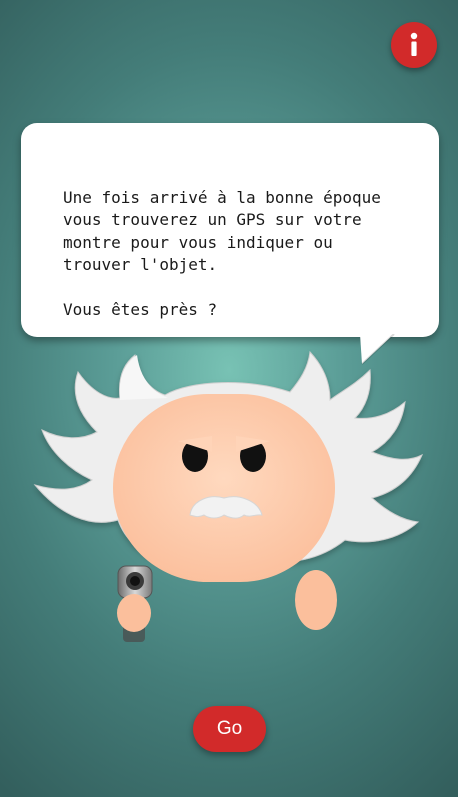 The image size is (458, 797). I want to click on speech-bubble-tail, so click(377, 349).